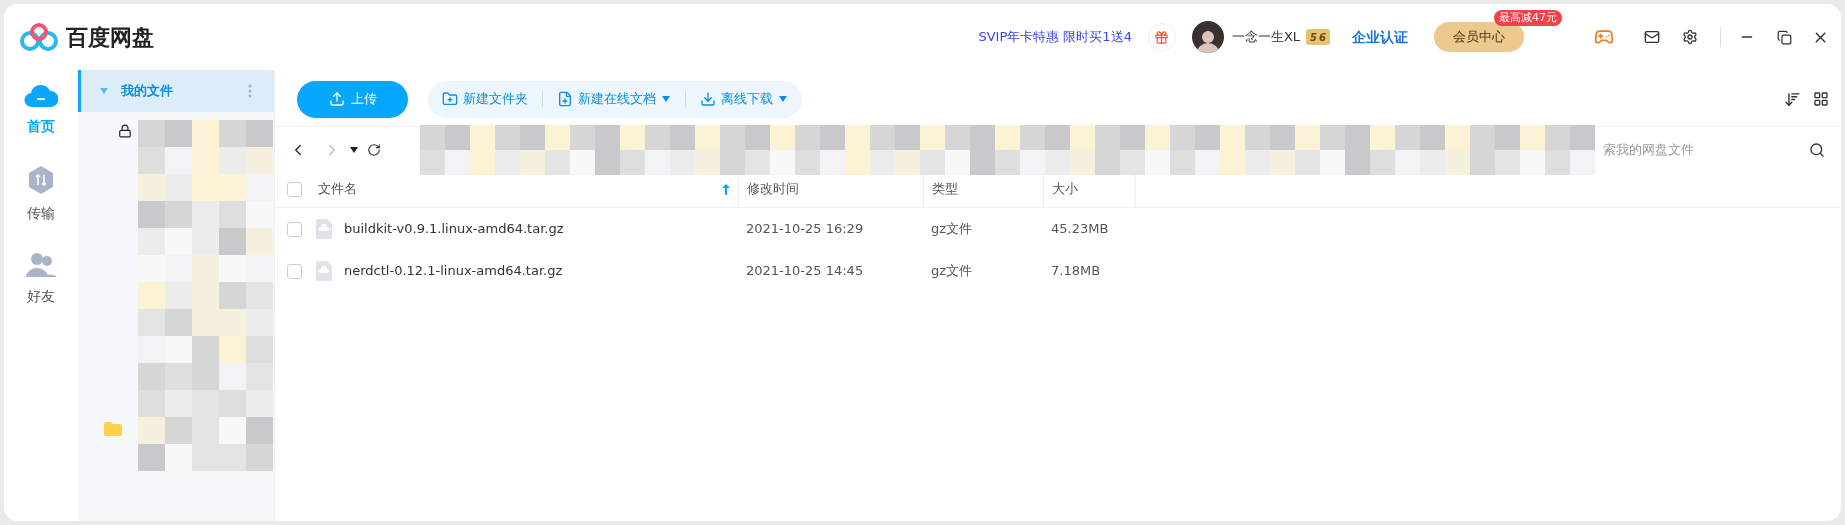  Describe the element at coordinates (1479, 37) in the screenshot. I see `vip-center-button: 会员中心` at that location.